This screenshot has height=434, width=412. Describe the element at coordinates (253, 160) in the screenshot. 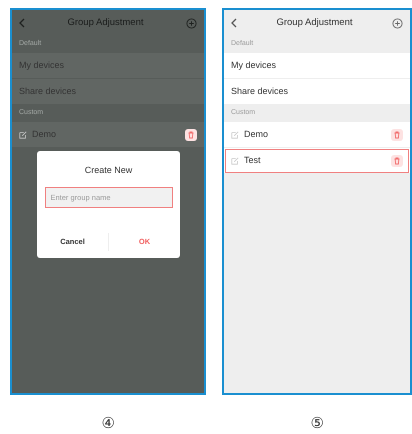

I see `row-label: Test` at that location.